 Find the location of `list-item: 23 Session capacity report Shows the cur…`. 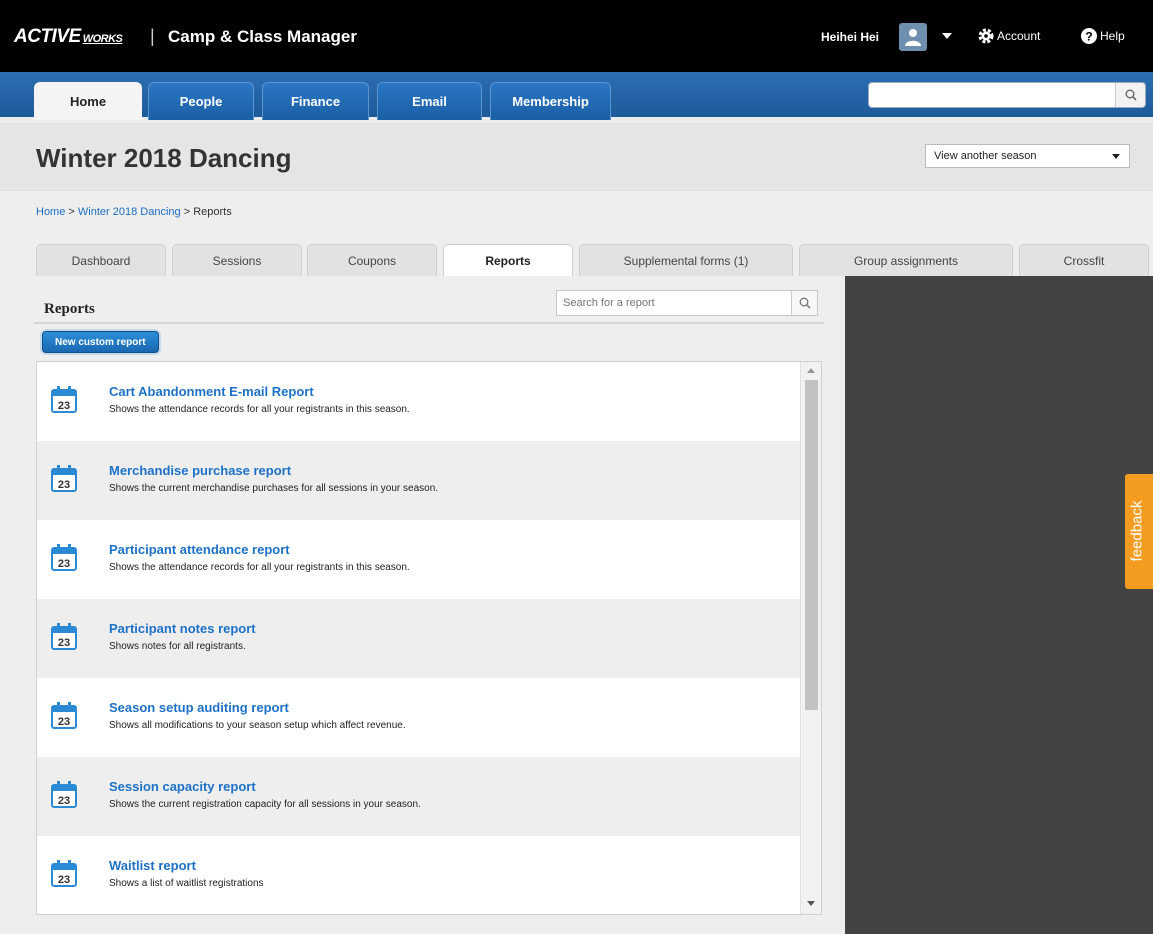

list-item: 23 Session capacity report Shows the cur… is located at coordinates (419, 796).